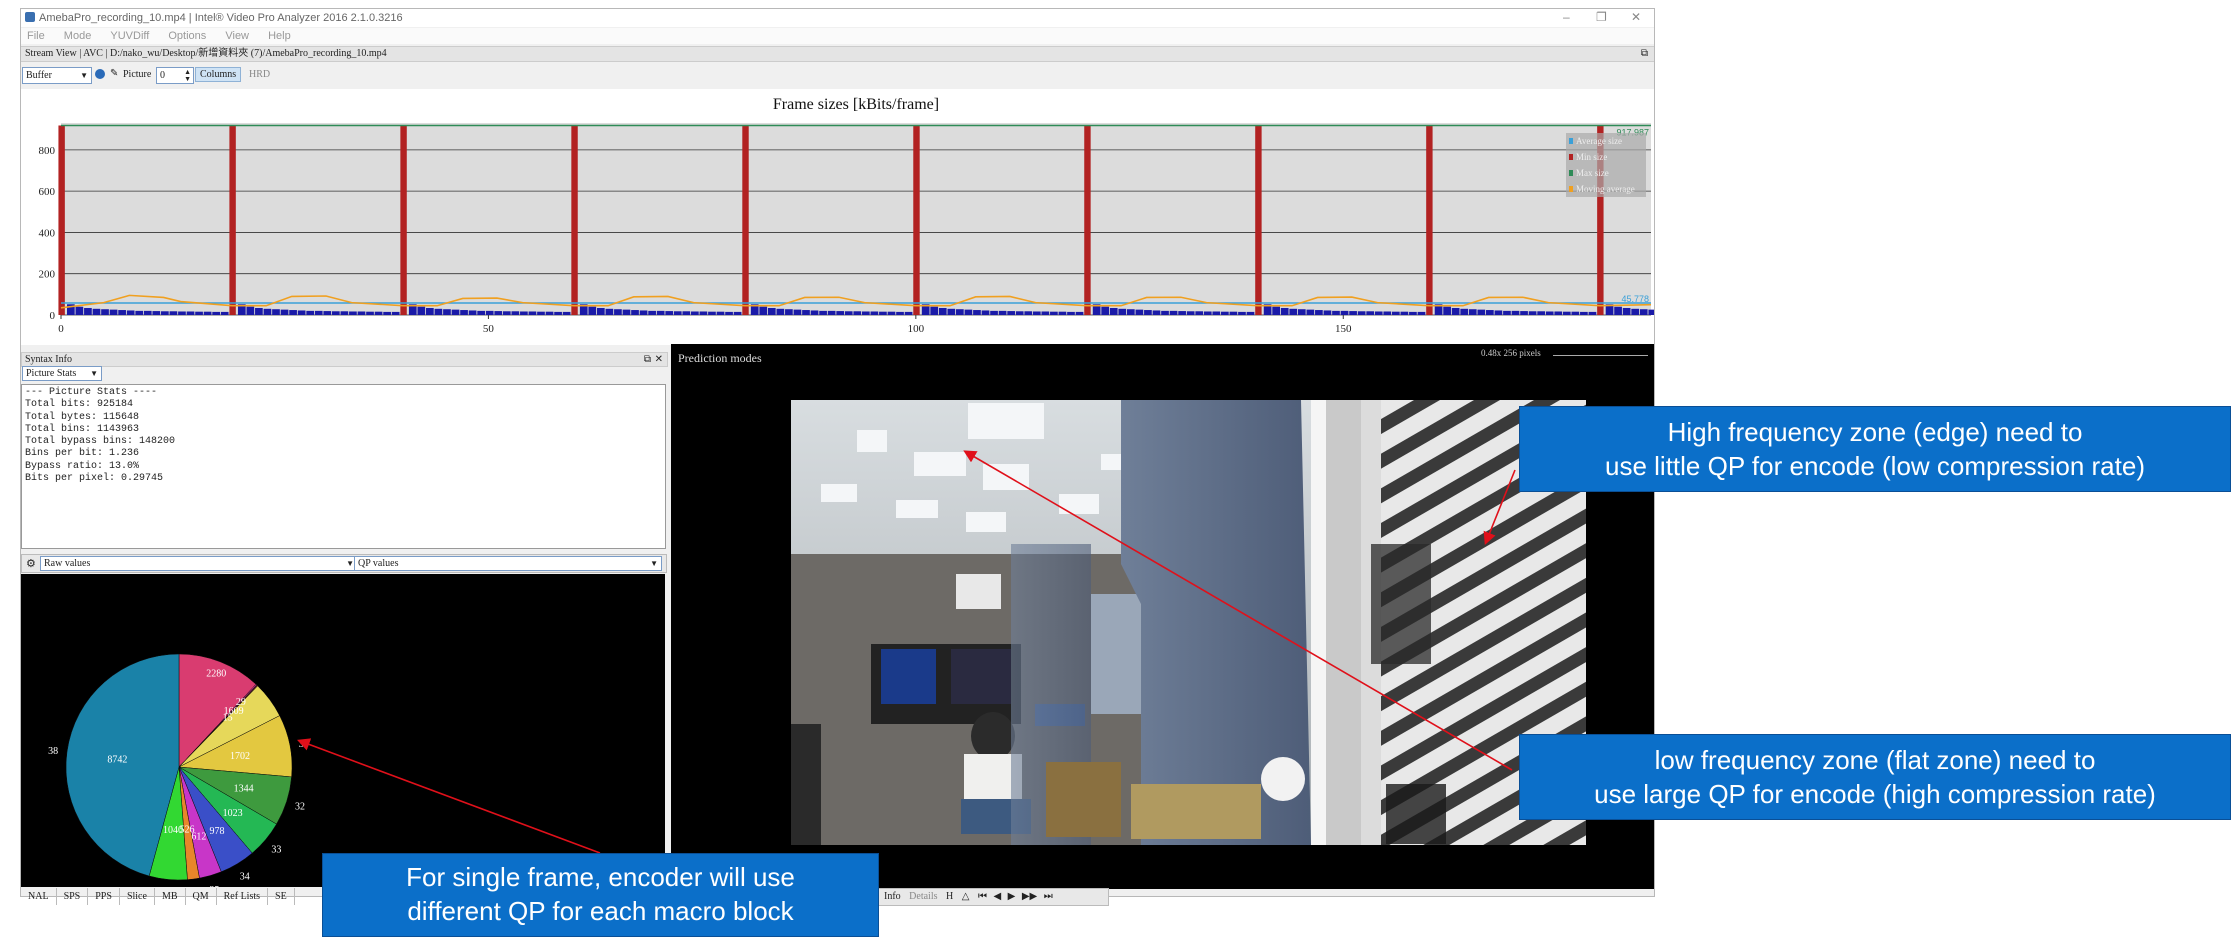  What do you see at coordinates (997, 896) in the screenshot?
I see `prev-frame-icon: ◀` at bounding box center [997, 896].